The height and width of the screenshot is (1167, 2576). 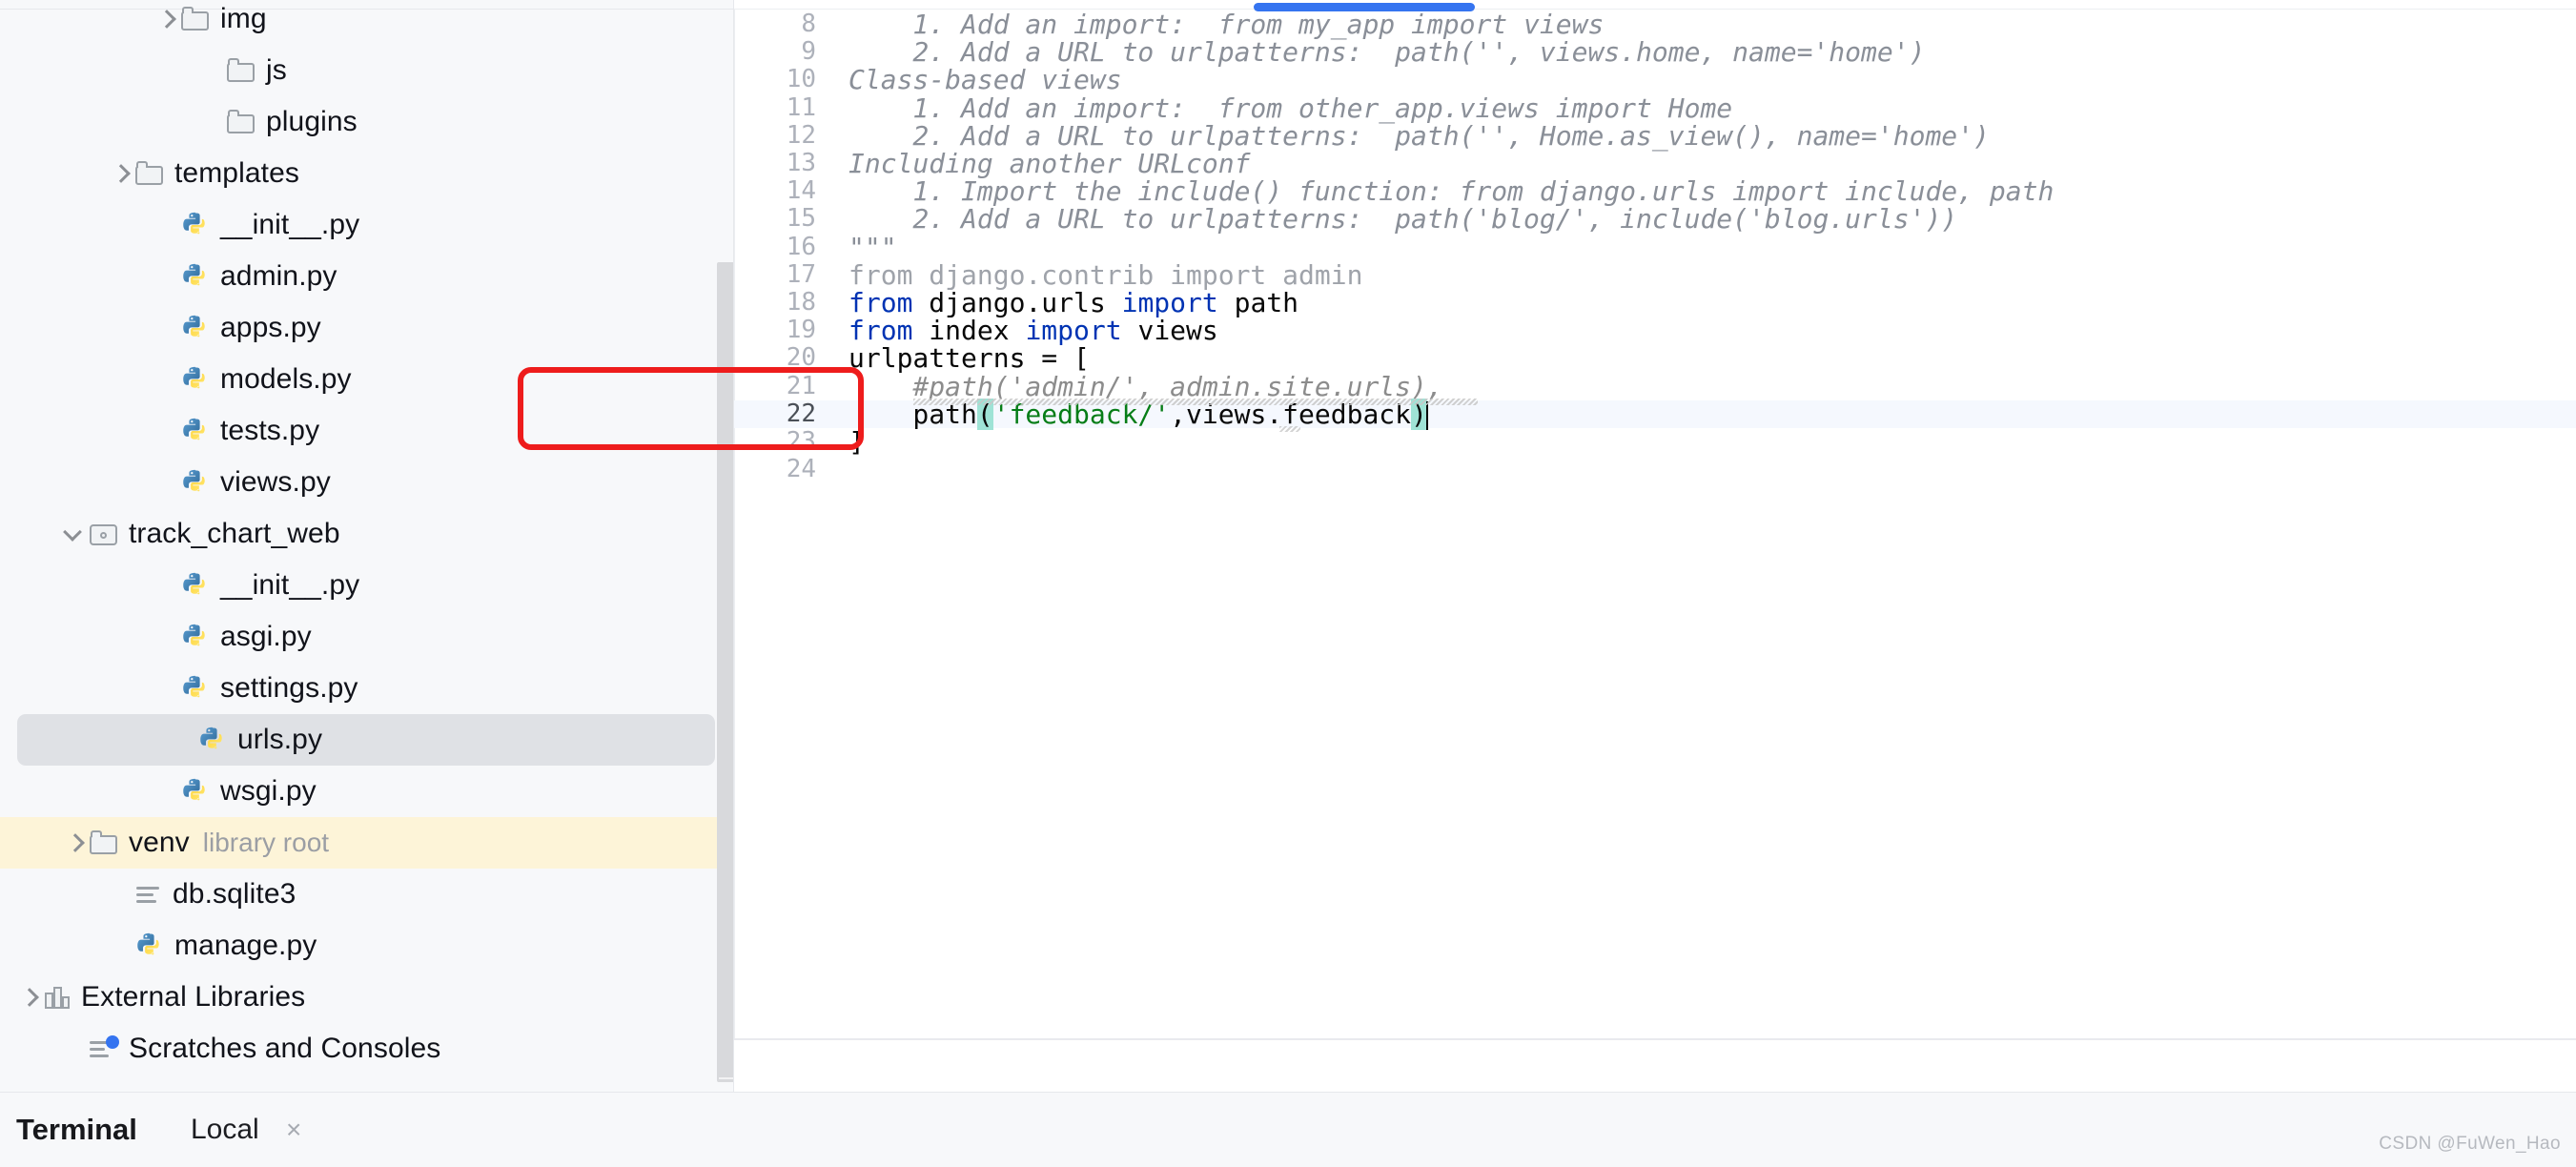 What do you see at coordinates (367, 328) in the screenshot?
I see `tree-item-apps-py: apps.py` at bounding box center [367, 328].